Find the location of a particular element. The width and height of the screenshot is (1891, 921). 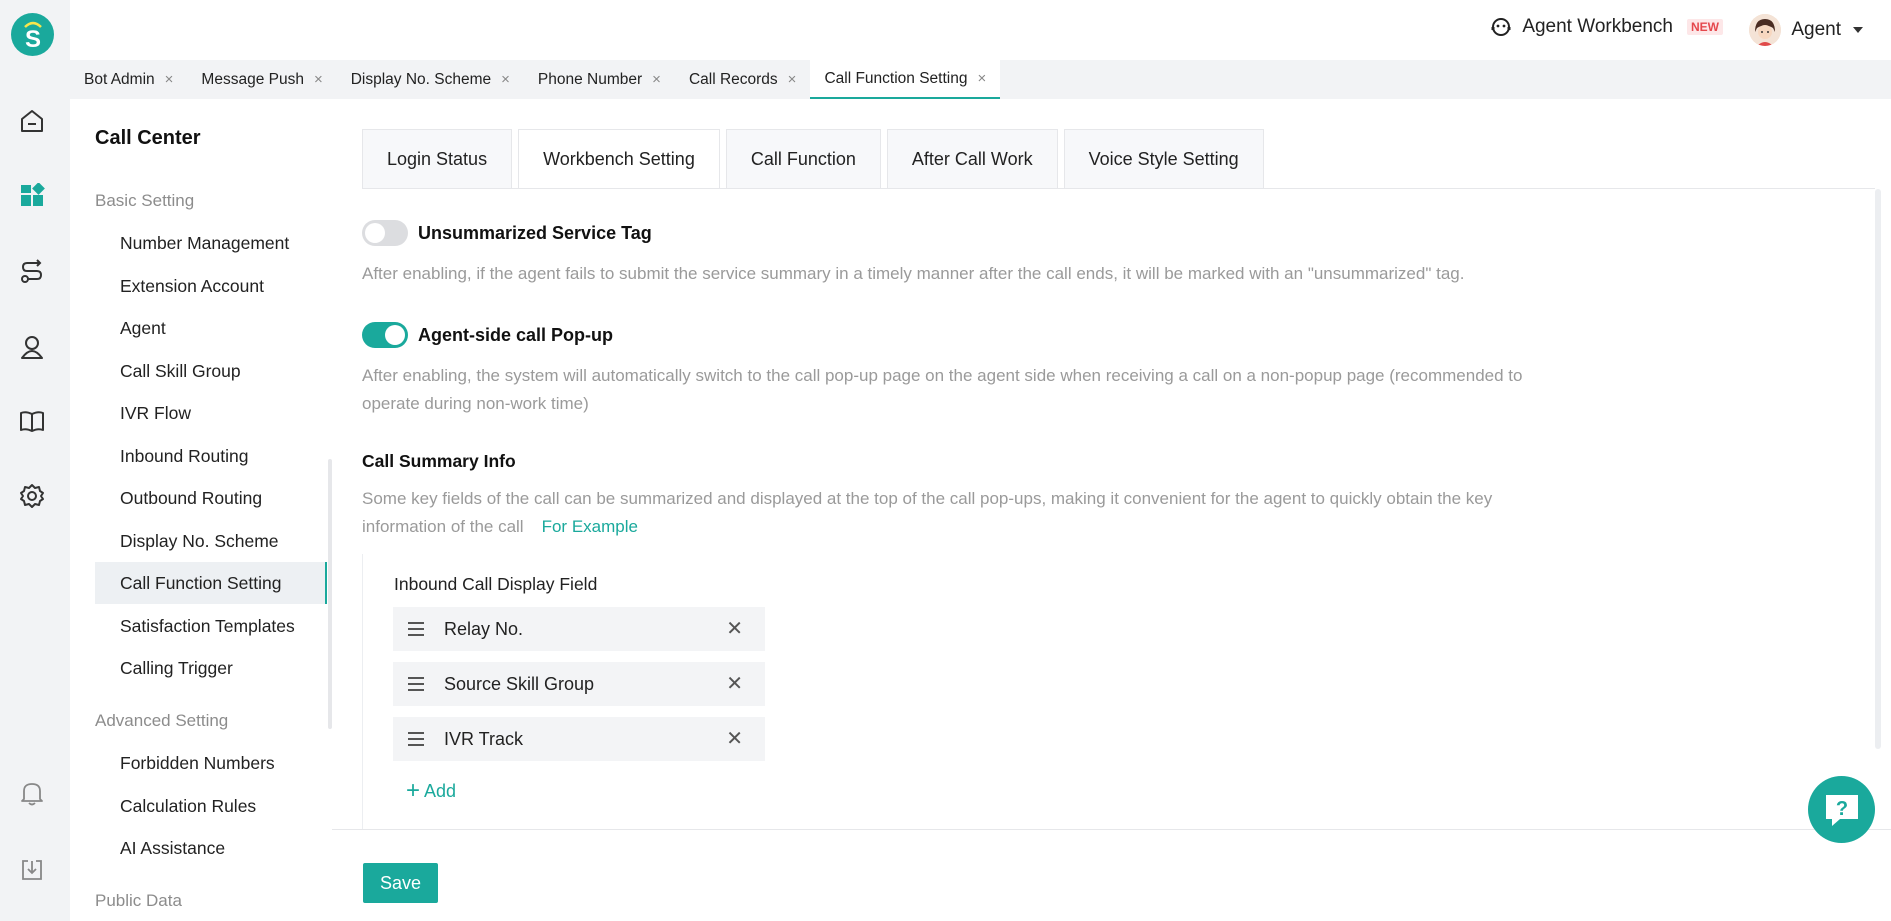

help-button: ? is located at coordinates (1841, 809).